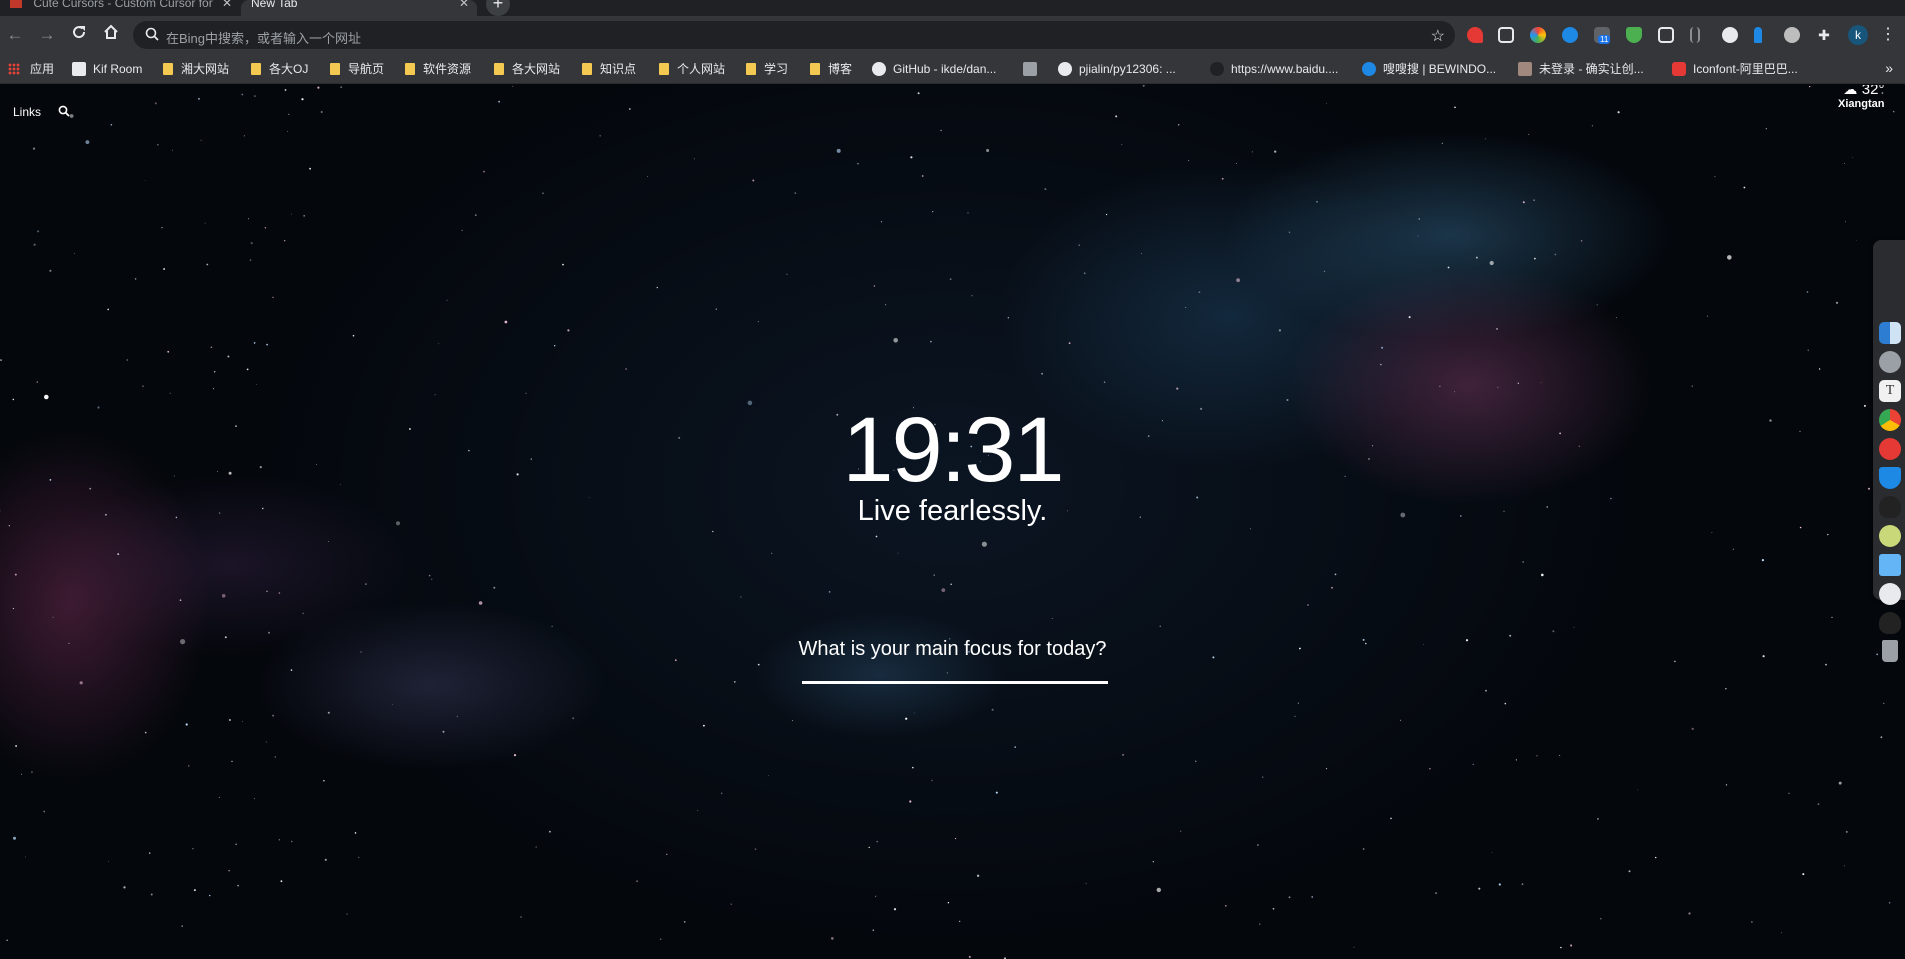  Describe the element at coordinates (1890, 449) in the screenshot. I see `netease-music-icon` at that location.